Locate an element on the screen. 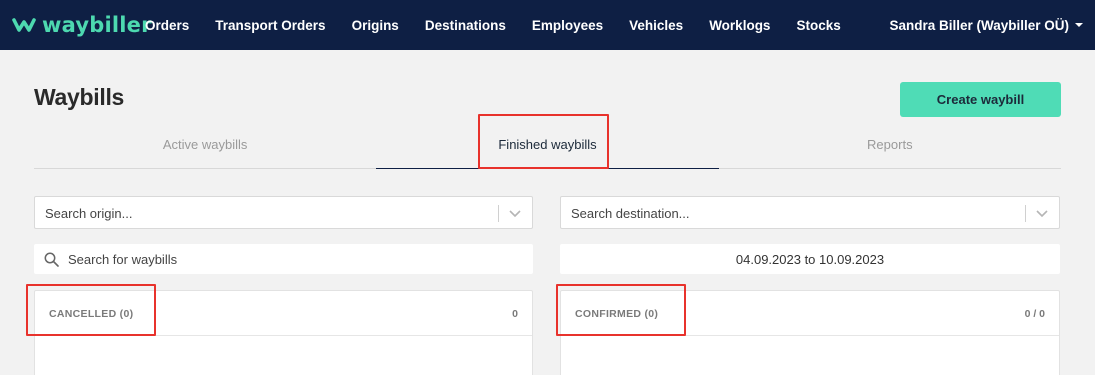 The width and height of the screenshot is (1095, 375). brand-logo: waybiller is located at coordinates (82, 25).